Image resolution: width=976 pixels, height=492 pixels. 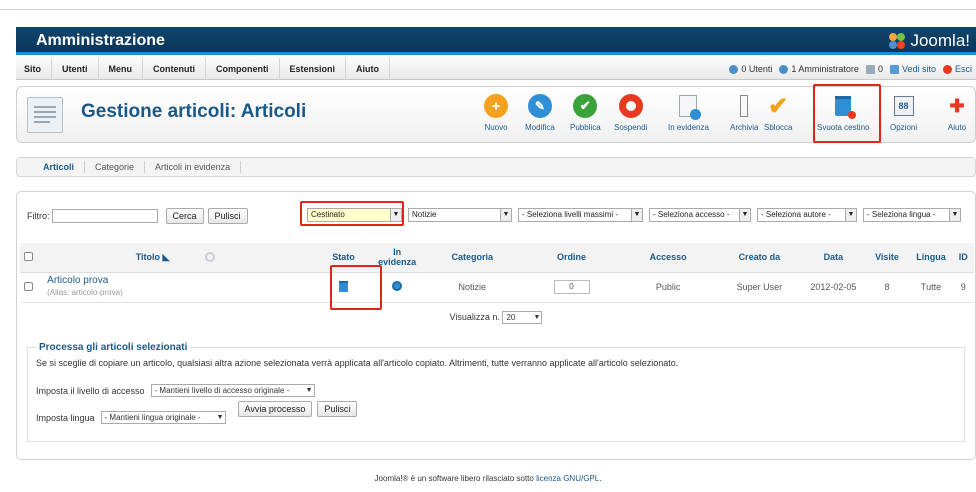 I want to click on featured-button: In evidenza, so click(x=688, y=112).